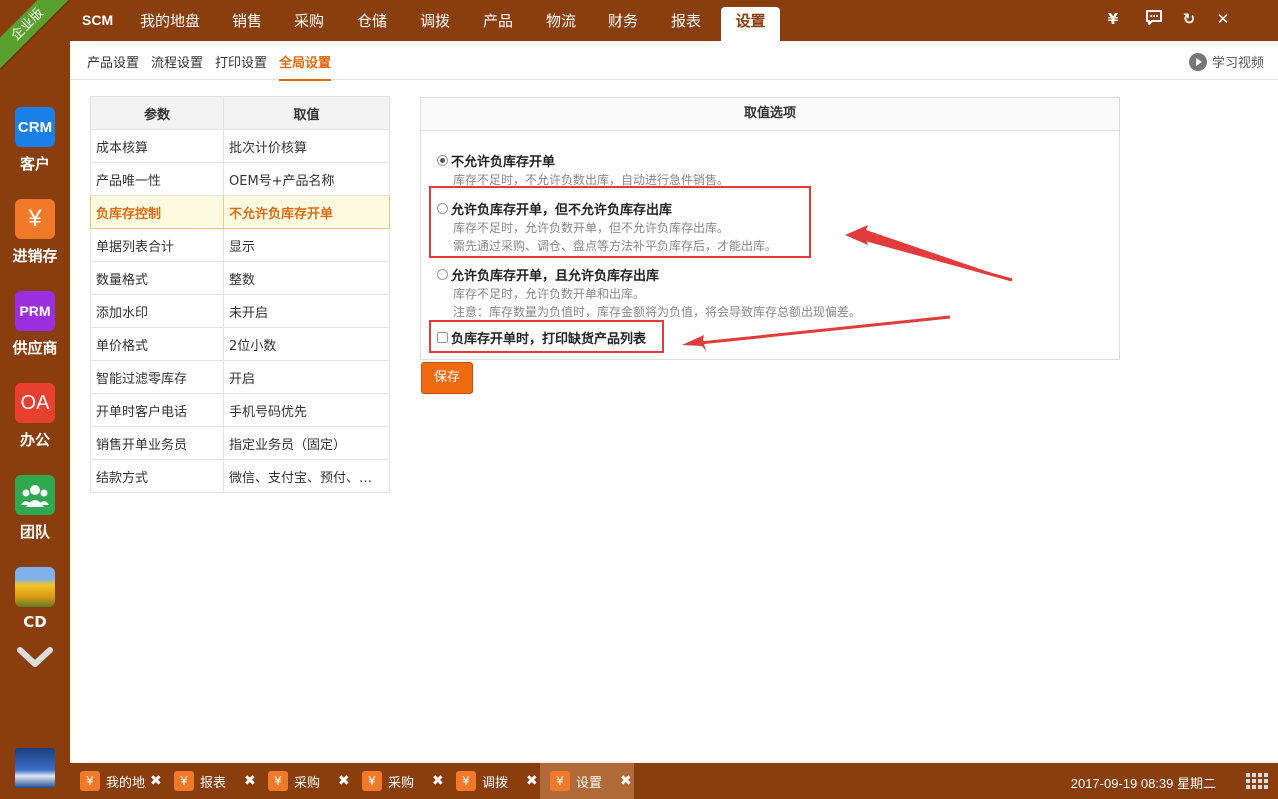 Image resolution: width=1278 pixels, height=799 pixels. I want to click on sidebar-app-label: 进销存, so click(35, 256).